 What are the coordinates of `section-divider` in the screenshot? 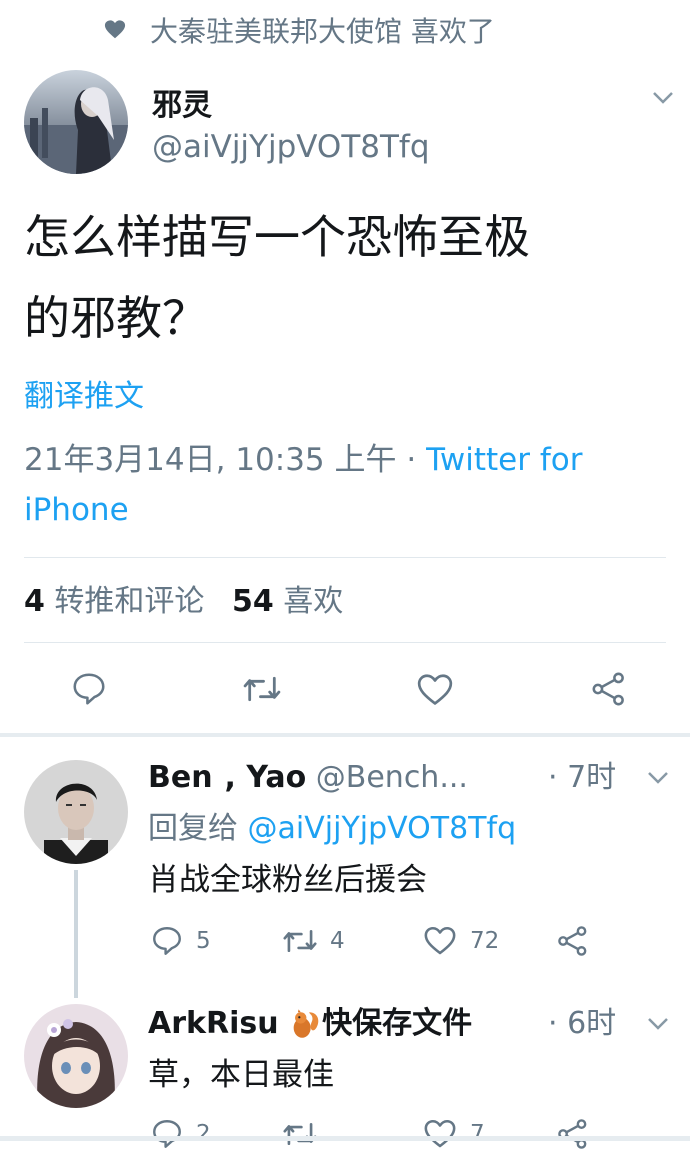 It's located at (345, 735).